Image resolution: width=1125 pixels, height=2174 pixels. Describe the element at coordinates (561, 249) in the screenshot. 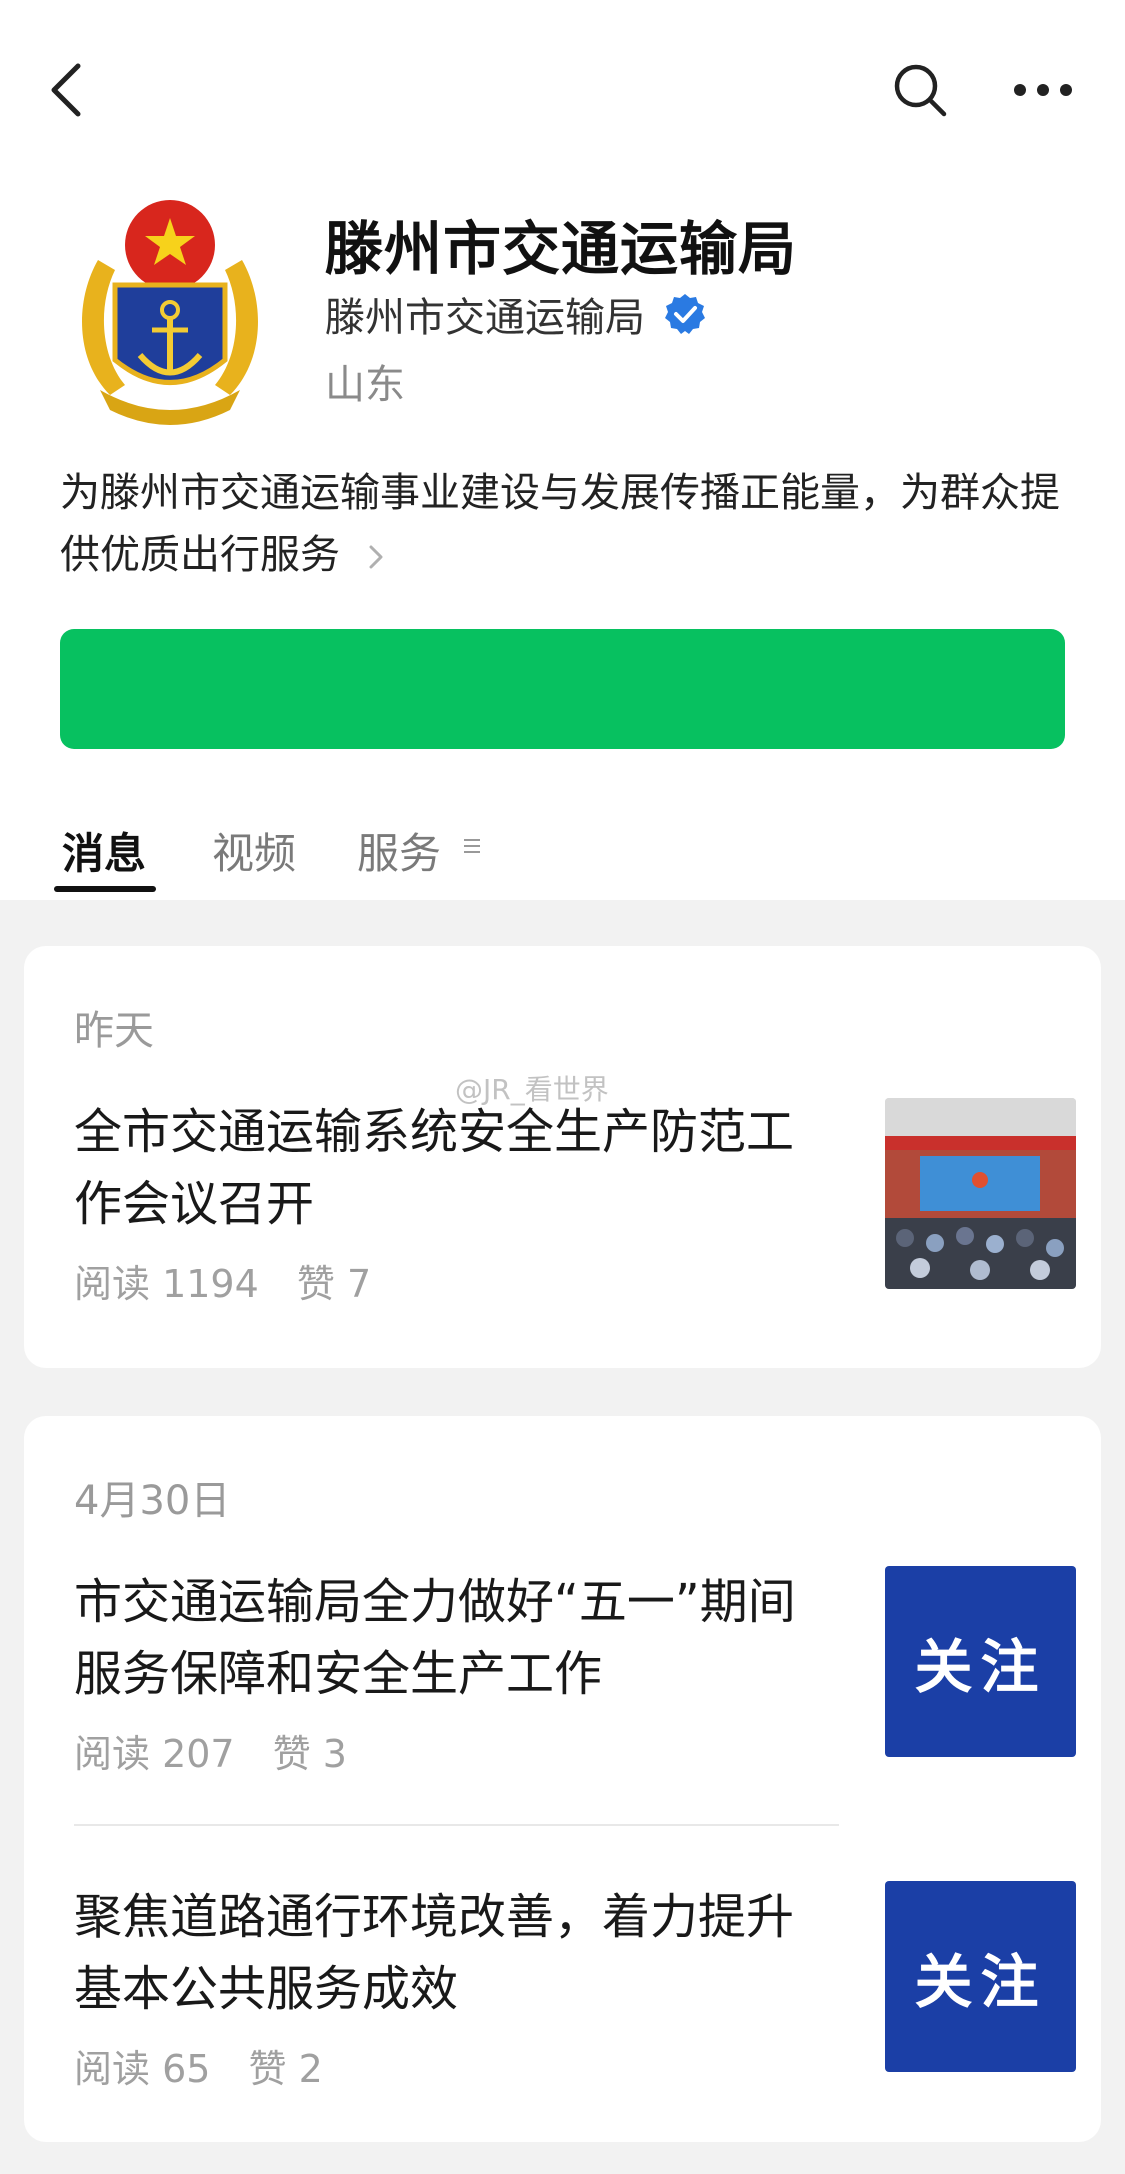

I see `account-name: 滕州市交通运输局` at that location.